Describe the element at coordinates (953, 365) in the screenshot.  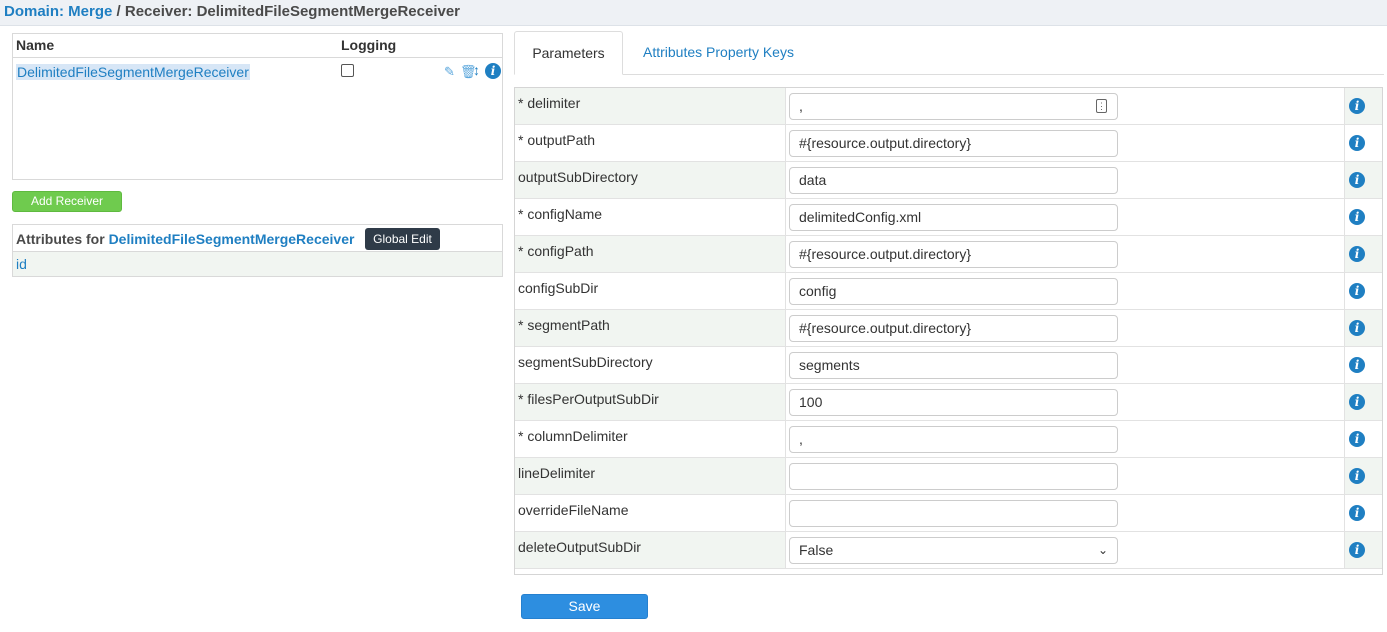
I see `segmentsubdirectory-input: segments` at that location.